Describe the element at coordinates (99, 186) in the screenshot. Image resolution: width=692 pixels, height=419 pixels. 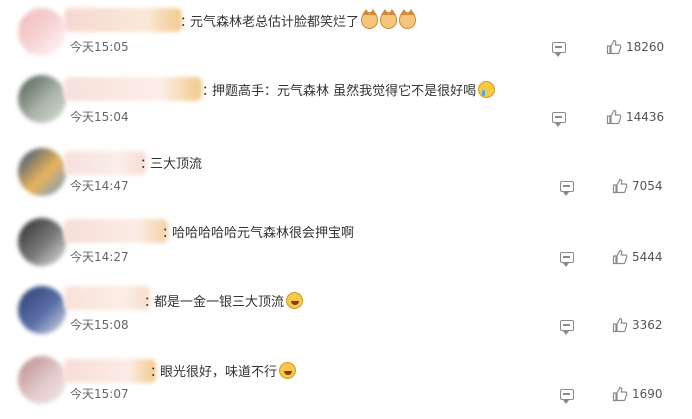
I see `comment-time: 今天14:47` at that location.